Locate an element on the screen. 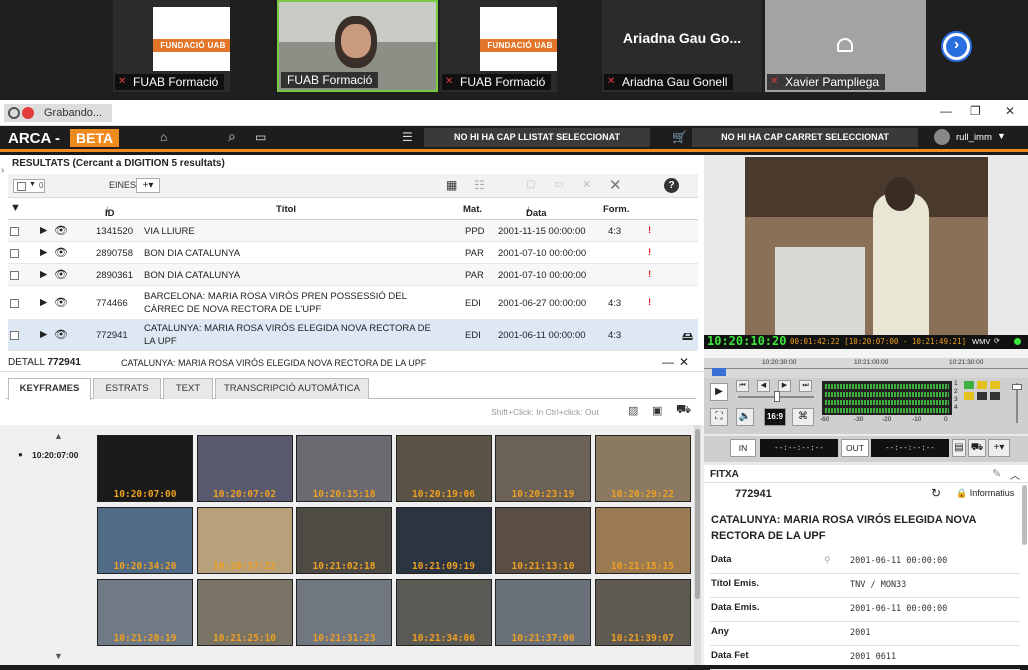 Image resolution: width=1028 pixels, height=670 pixels. in-timecode: --:--:--:-- is located at coordinates (799, 448).